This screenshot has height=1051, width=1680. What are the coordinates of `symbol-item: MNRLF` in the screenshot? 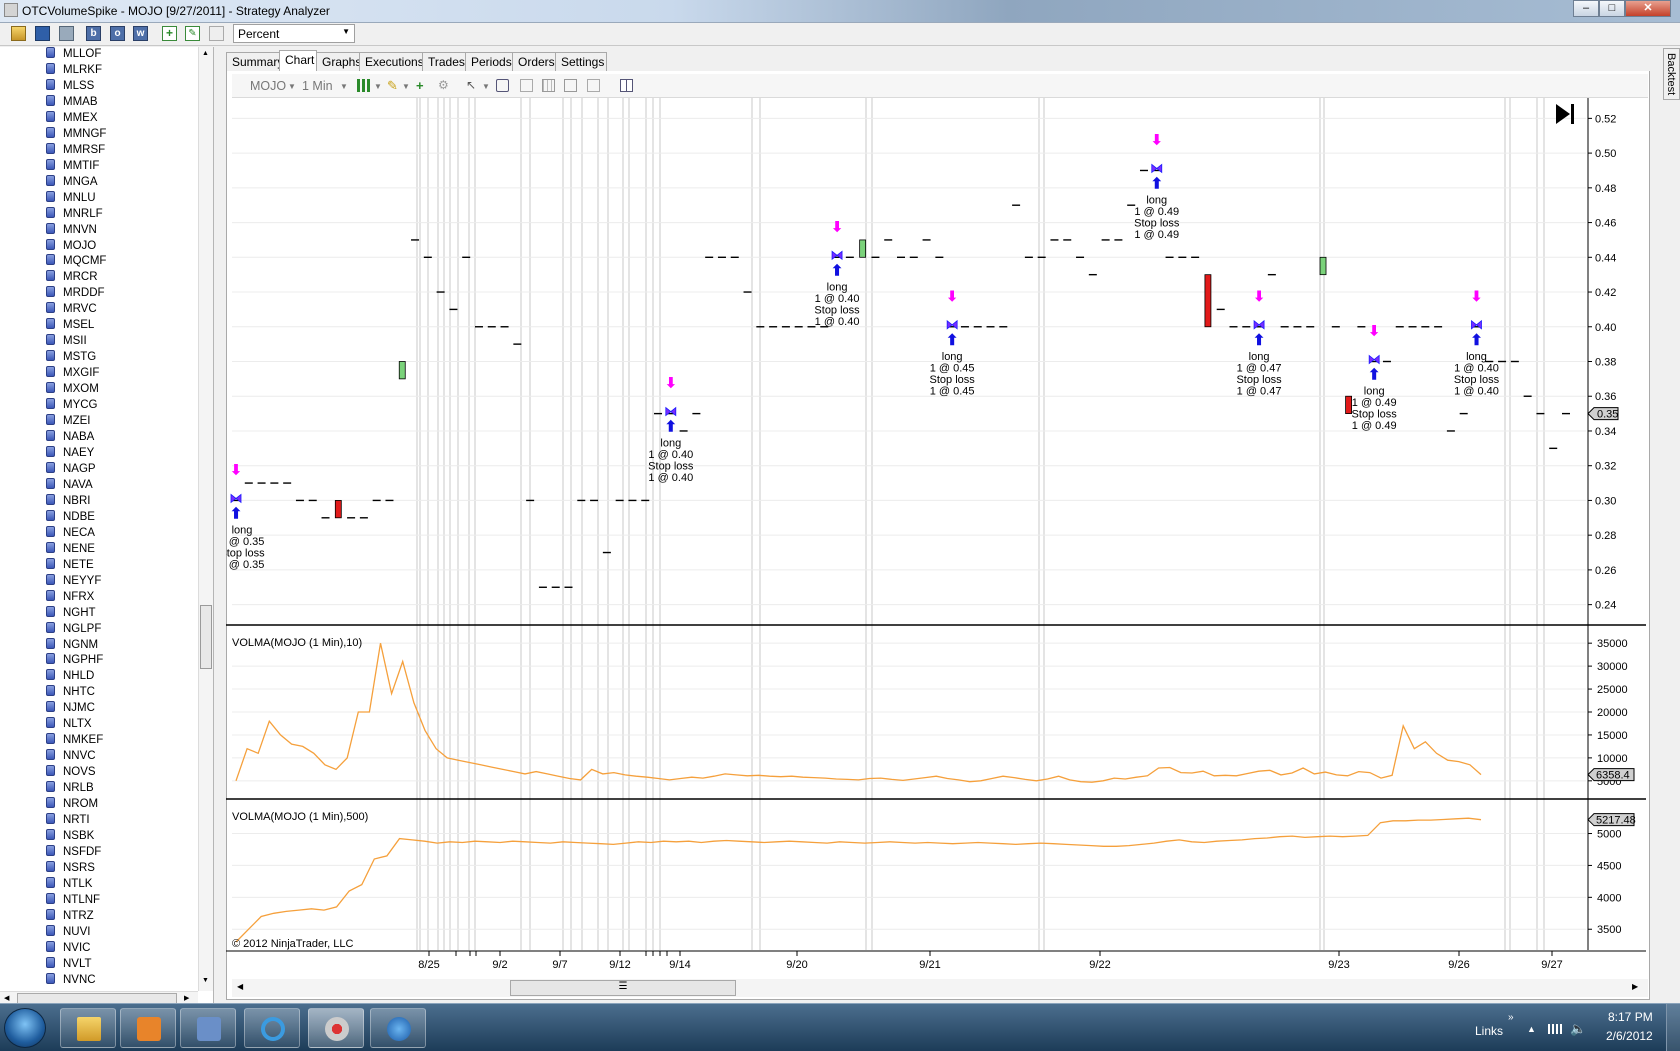 It's located at (74, 214).